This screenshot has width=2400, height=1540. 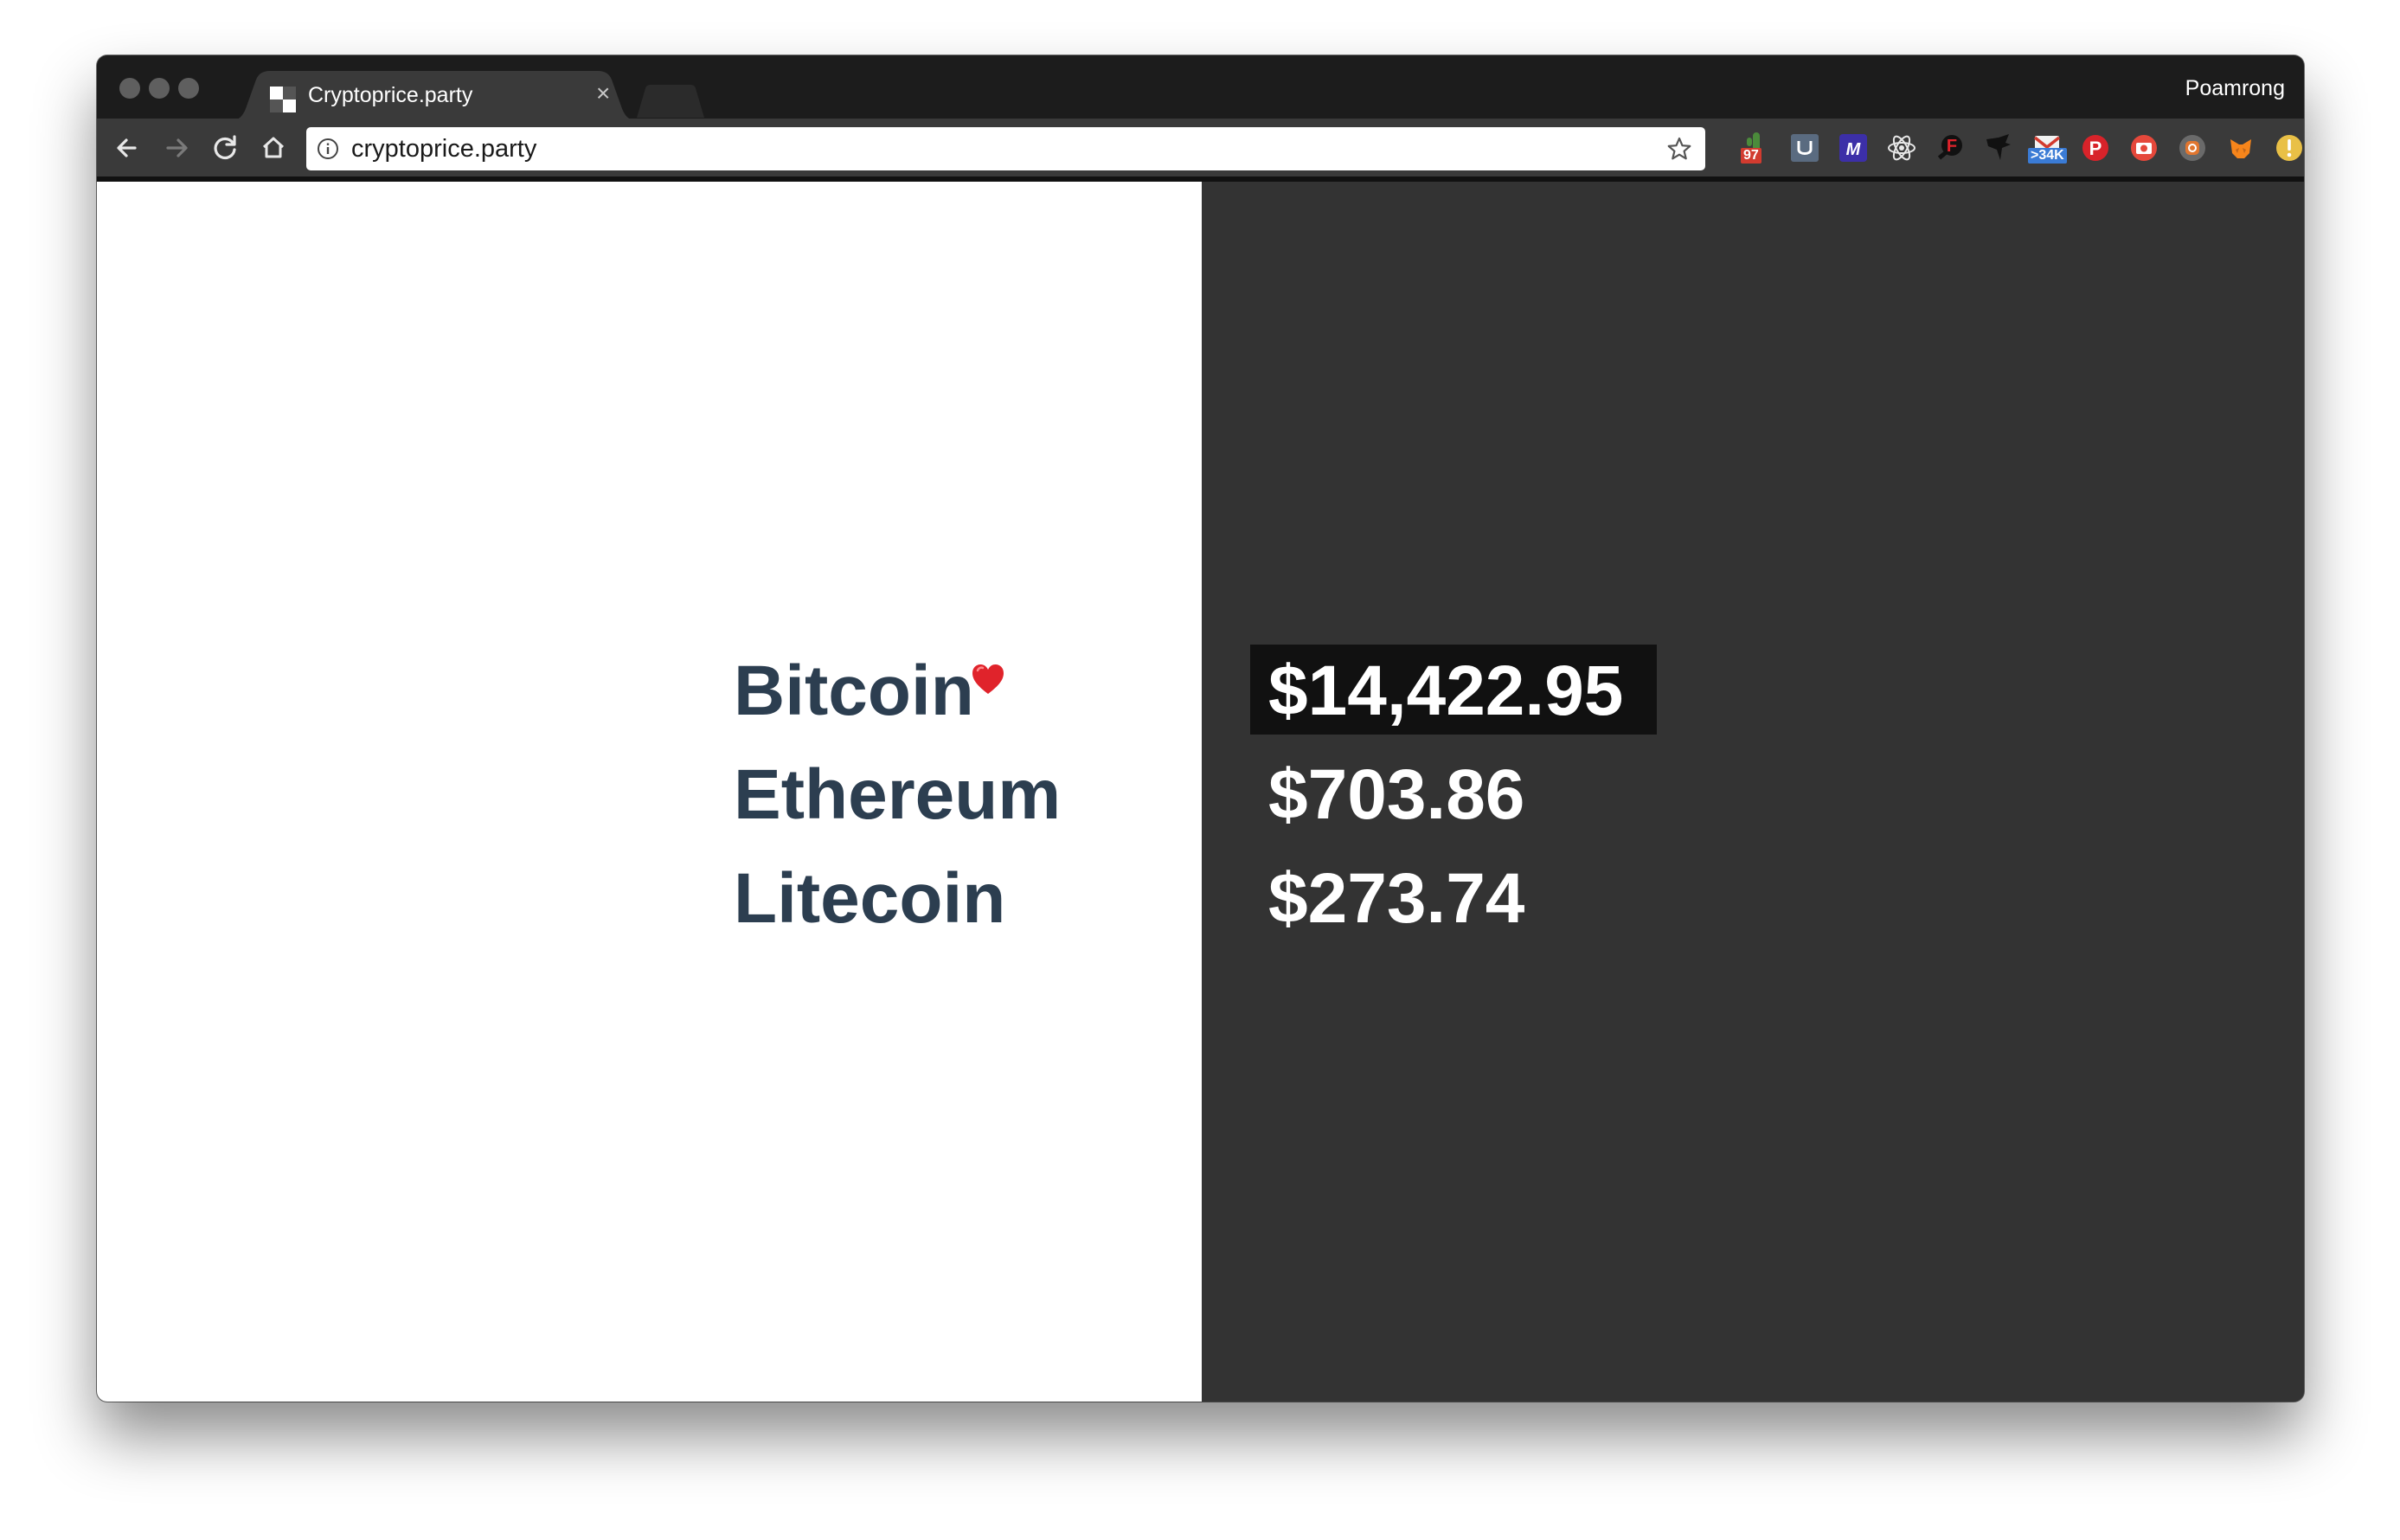 What do you see at coordinates (988, 679) in the screenshot?
I see `heart-icon` at bounding box center [988, 679].